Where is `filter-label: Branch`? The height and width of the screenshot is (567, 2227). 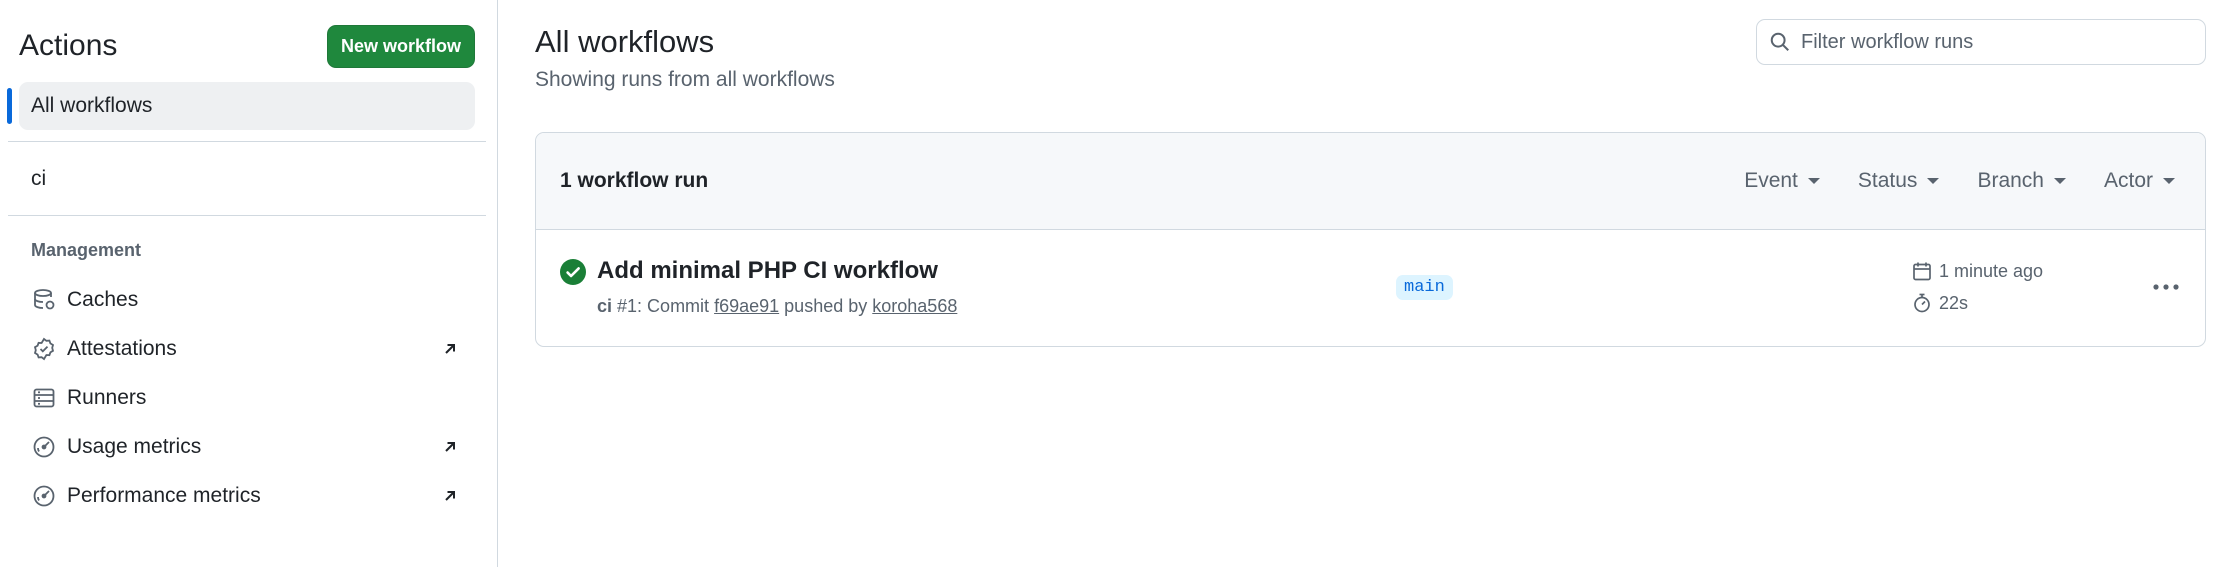 filter-label: Branch is located at coordinates (2010, 180).